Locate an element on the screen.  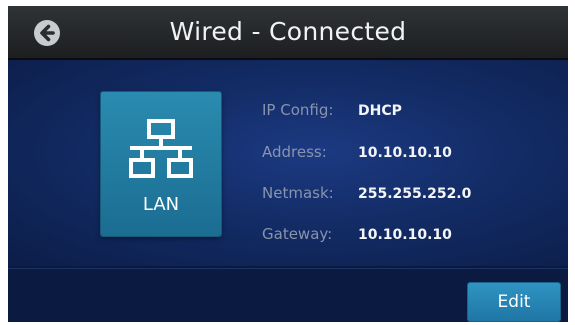
lan-tile: LAN is located at coordinates (161, 164).